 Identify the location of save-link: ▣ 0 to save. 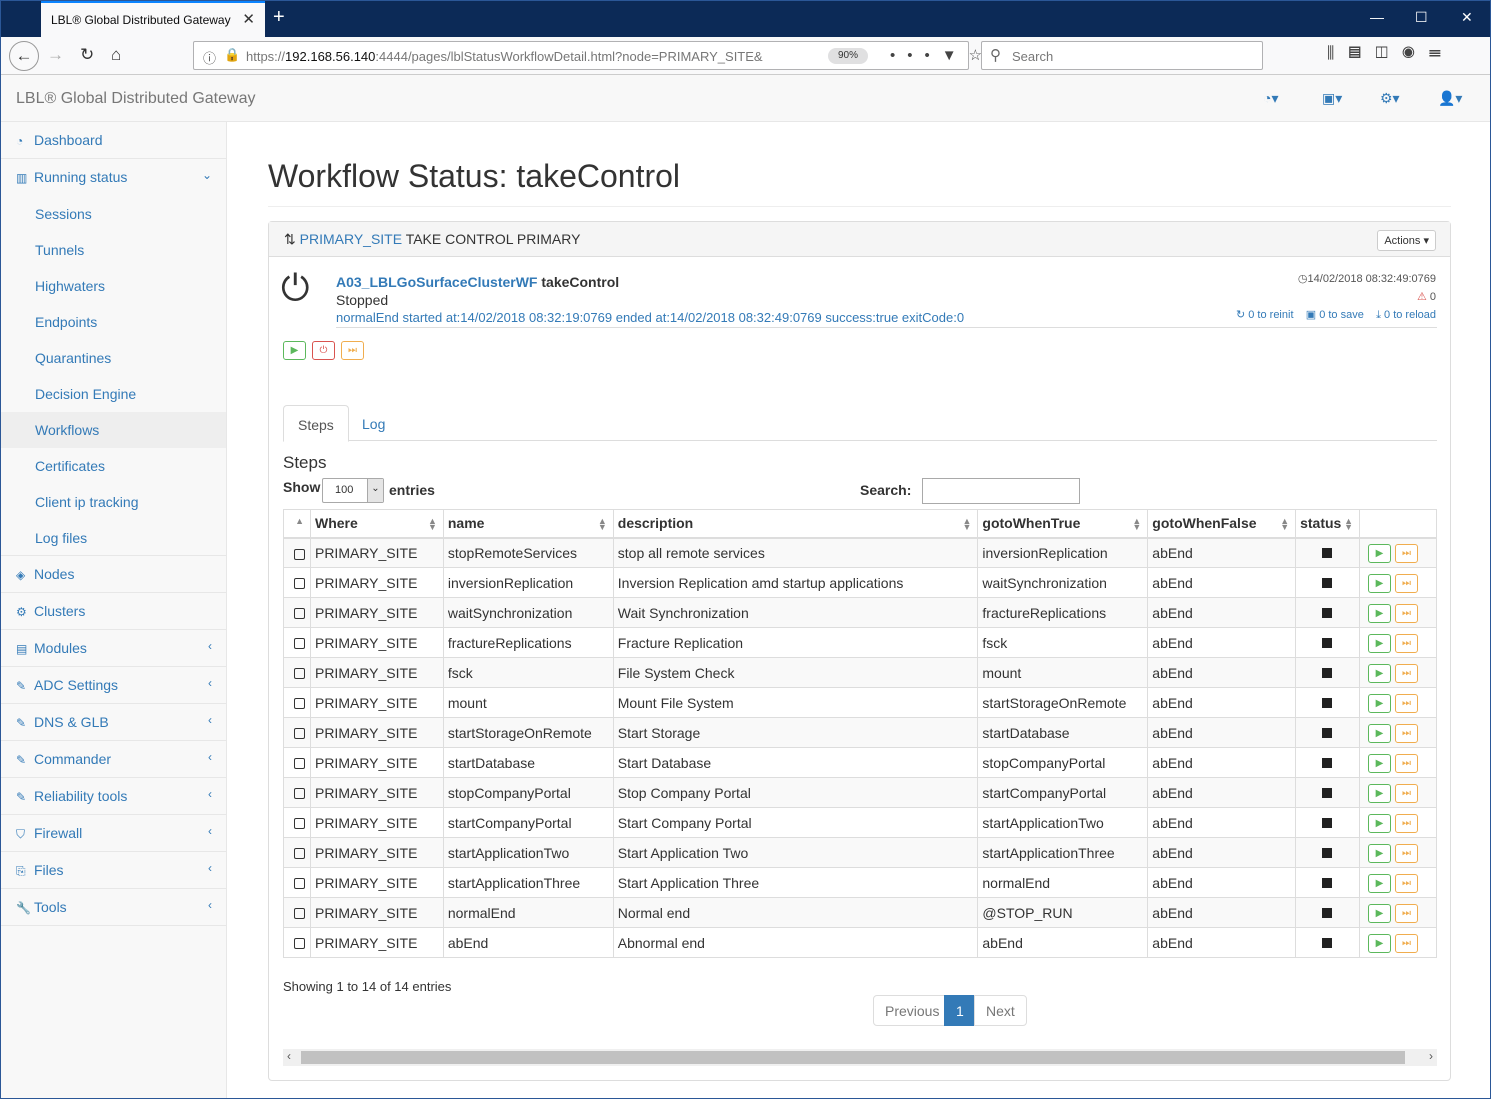
(1335, 315).